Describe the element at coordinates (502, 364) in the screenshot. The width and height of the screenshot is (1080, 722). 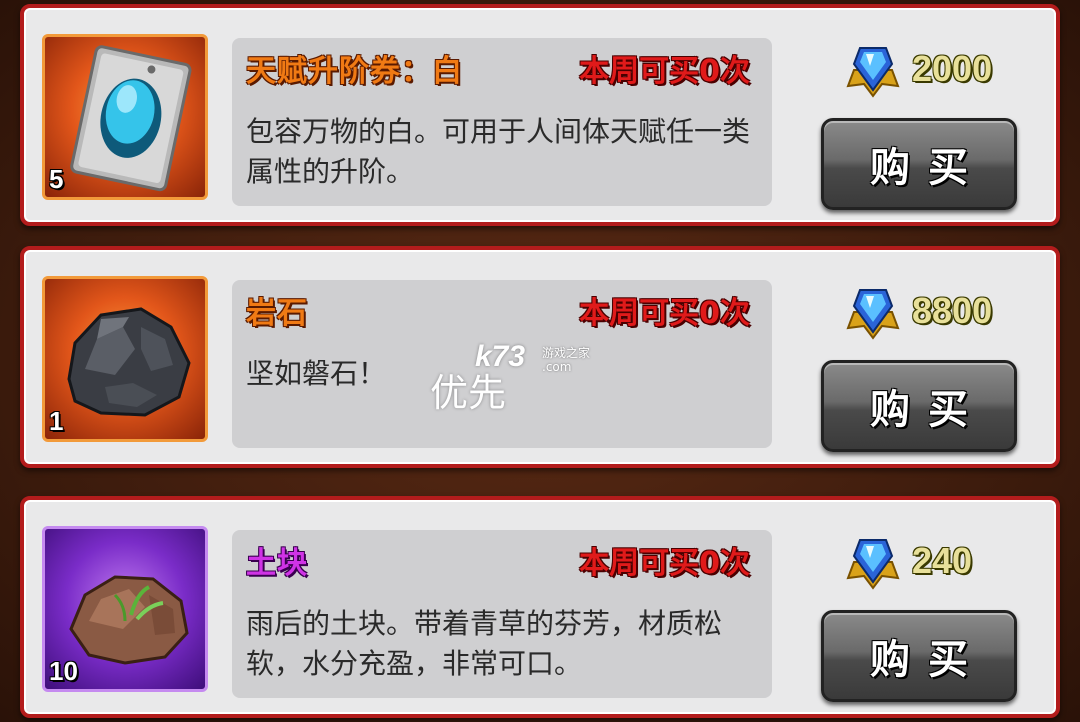
I see `item-description-box: 岩石 本周可买0次 坚如磐石！` at that location.